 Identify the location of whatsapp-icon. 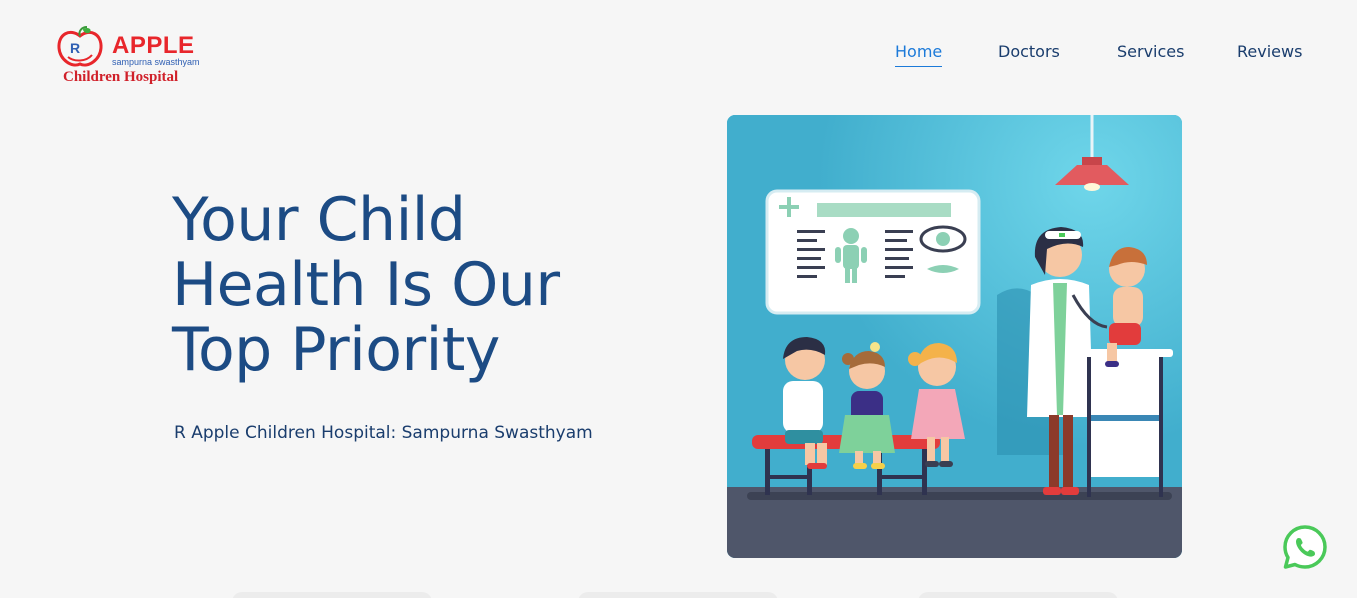
(1305, 547).